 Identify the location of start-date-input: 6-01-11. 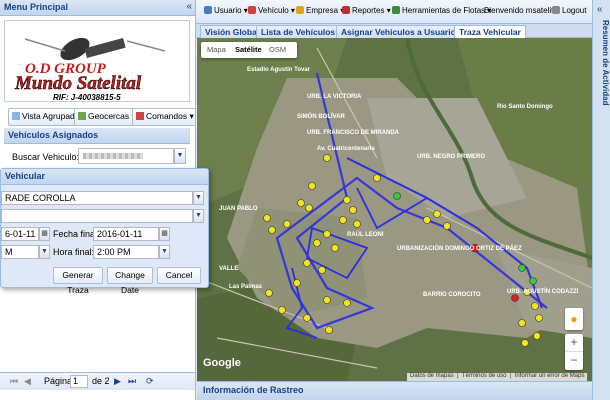
(20, 234).